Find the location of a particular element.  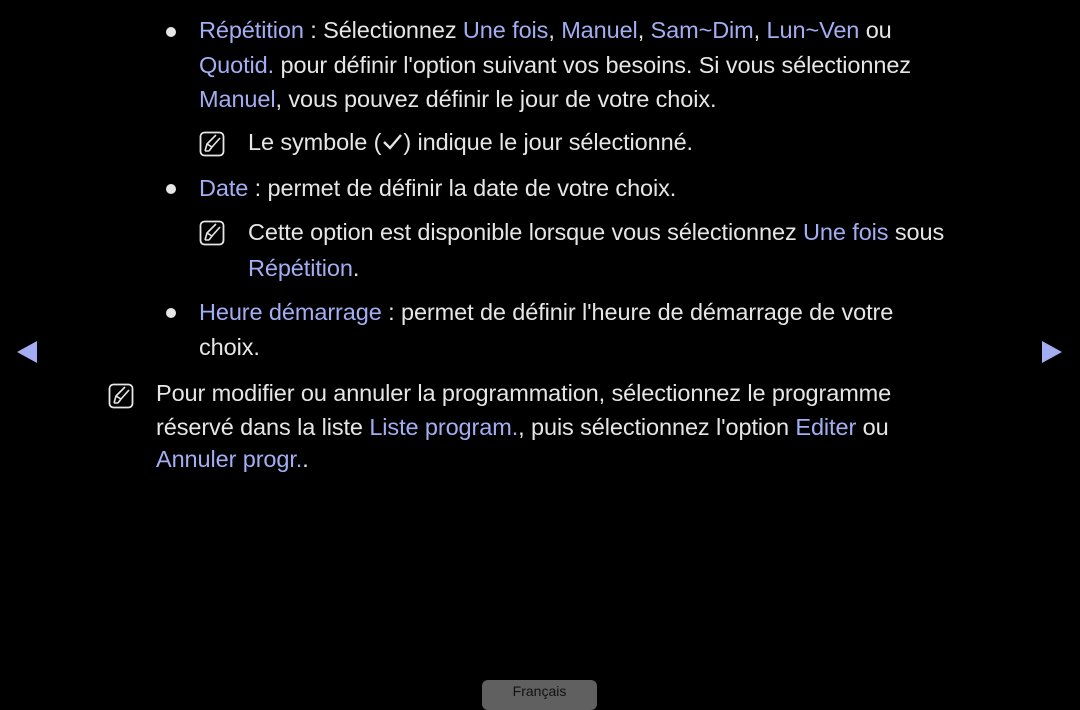

text: sous is located at coordinates (916, 232).